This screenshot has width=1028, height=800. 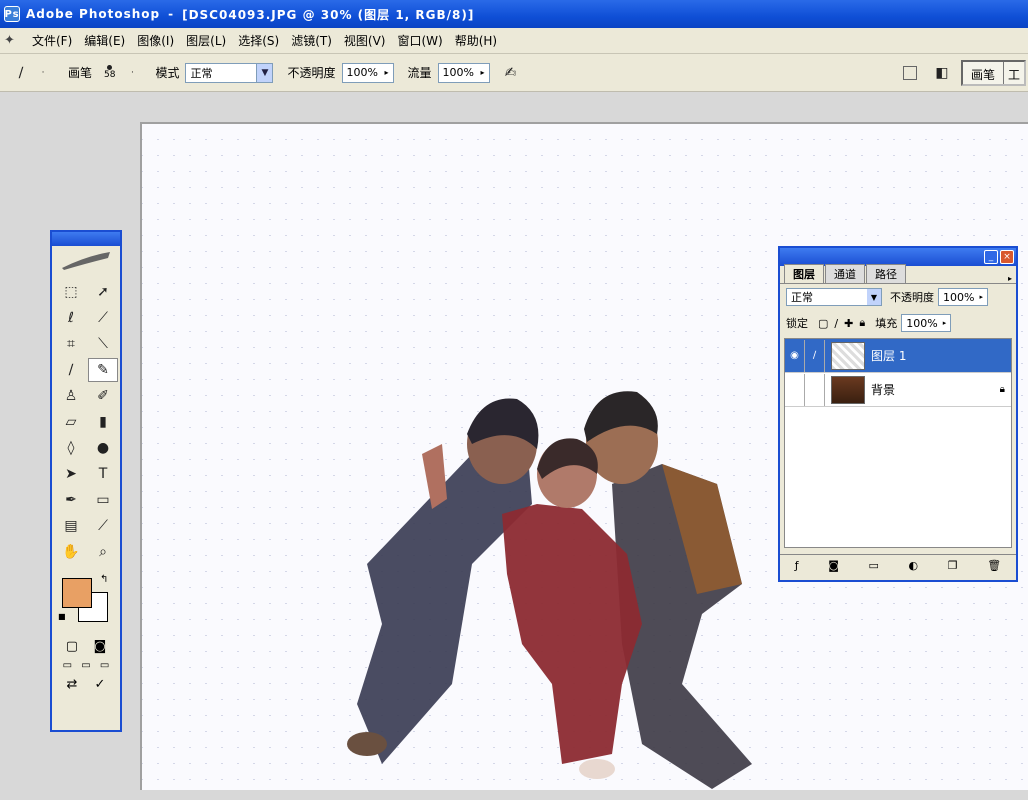 What do you see at coordinates (883, 390) in the screenshot?
I see `background-layer-name: 背景` at bounding box center [883, 390].